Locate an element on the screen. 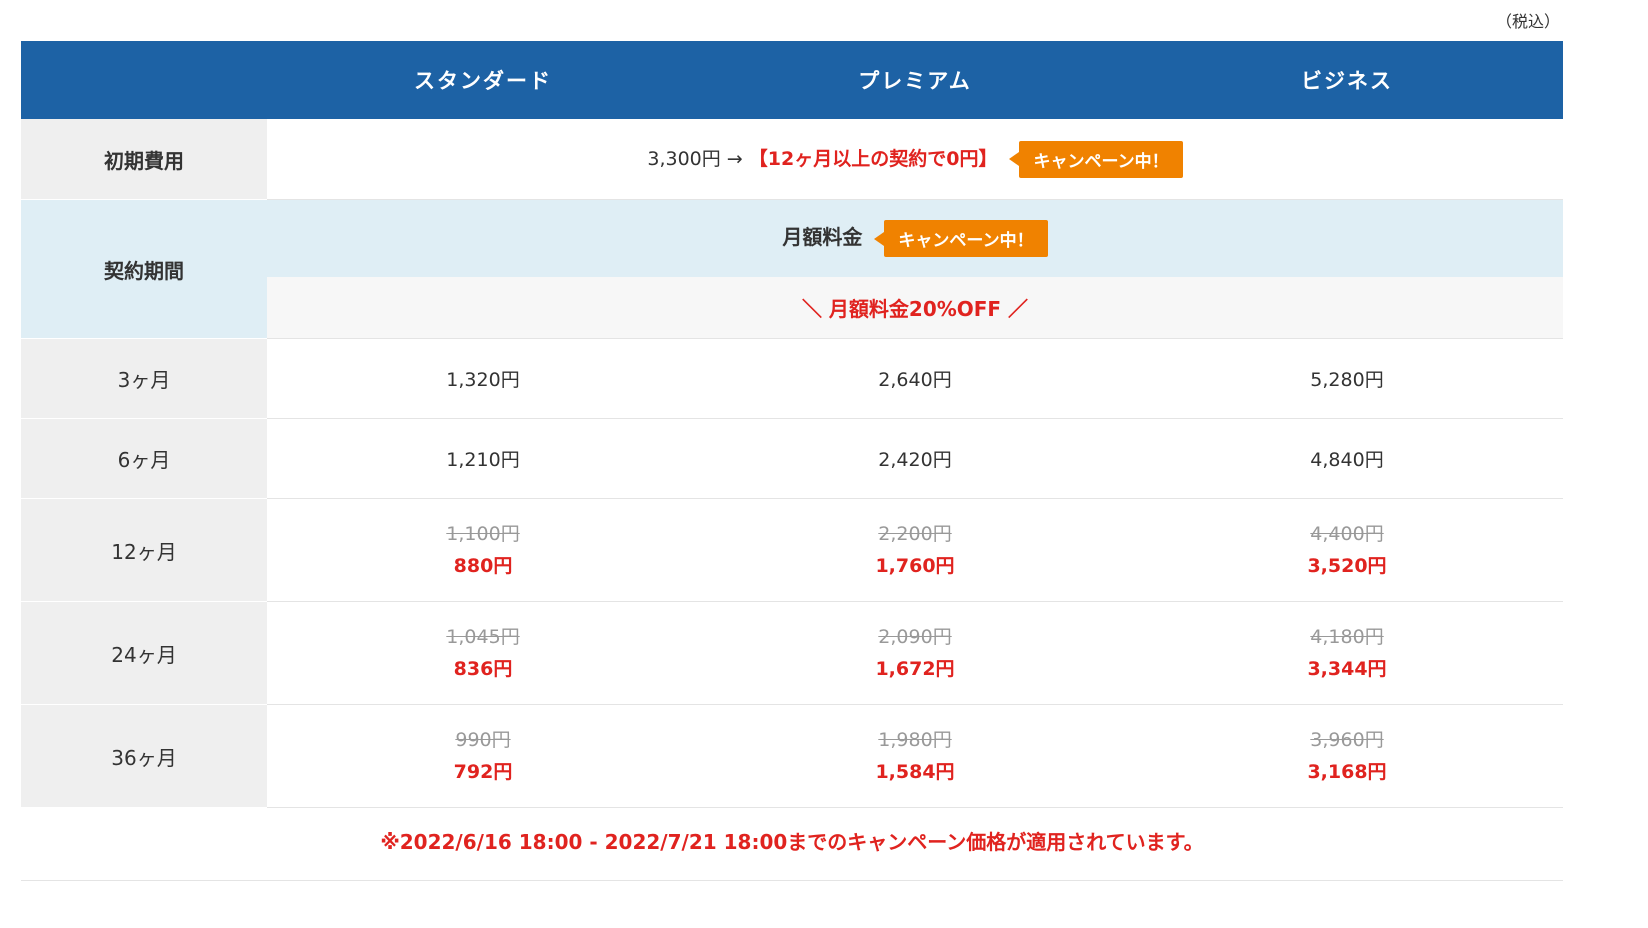  divider is located at coordinates (792, 880).